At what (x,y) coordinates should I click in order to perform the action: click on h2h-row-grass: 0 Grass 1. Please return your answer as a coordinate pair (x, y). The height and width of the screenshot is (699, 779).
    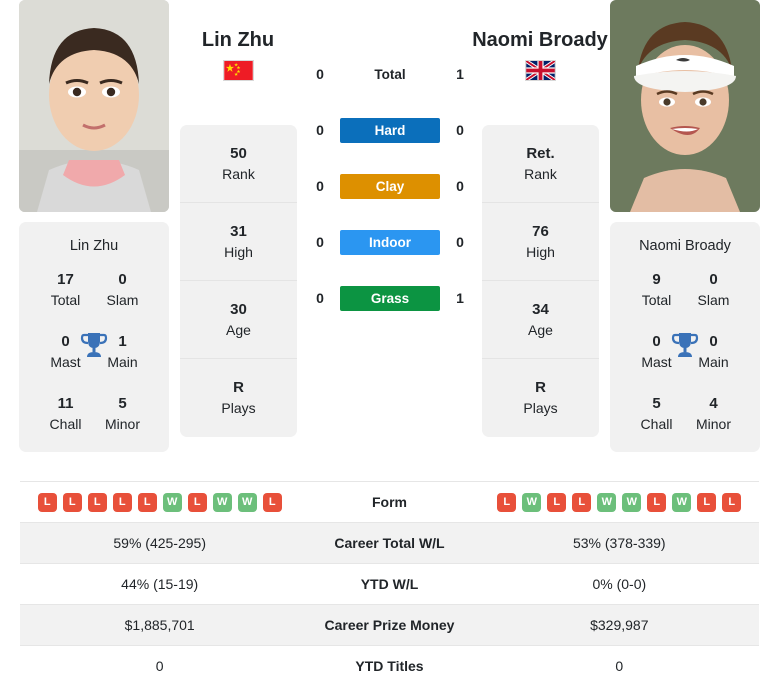
    Looking at the image, I should click on (390, 298).